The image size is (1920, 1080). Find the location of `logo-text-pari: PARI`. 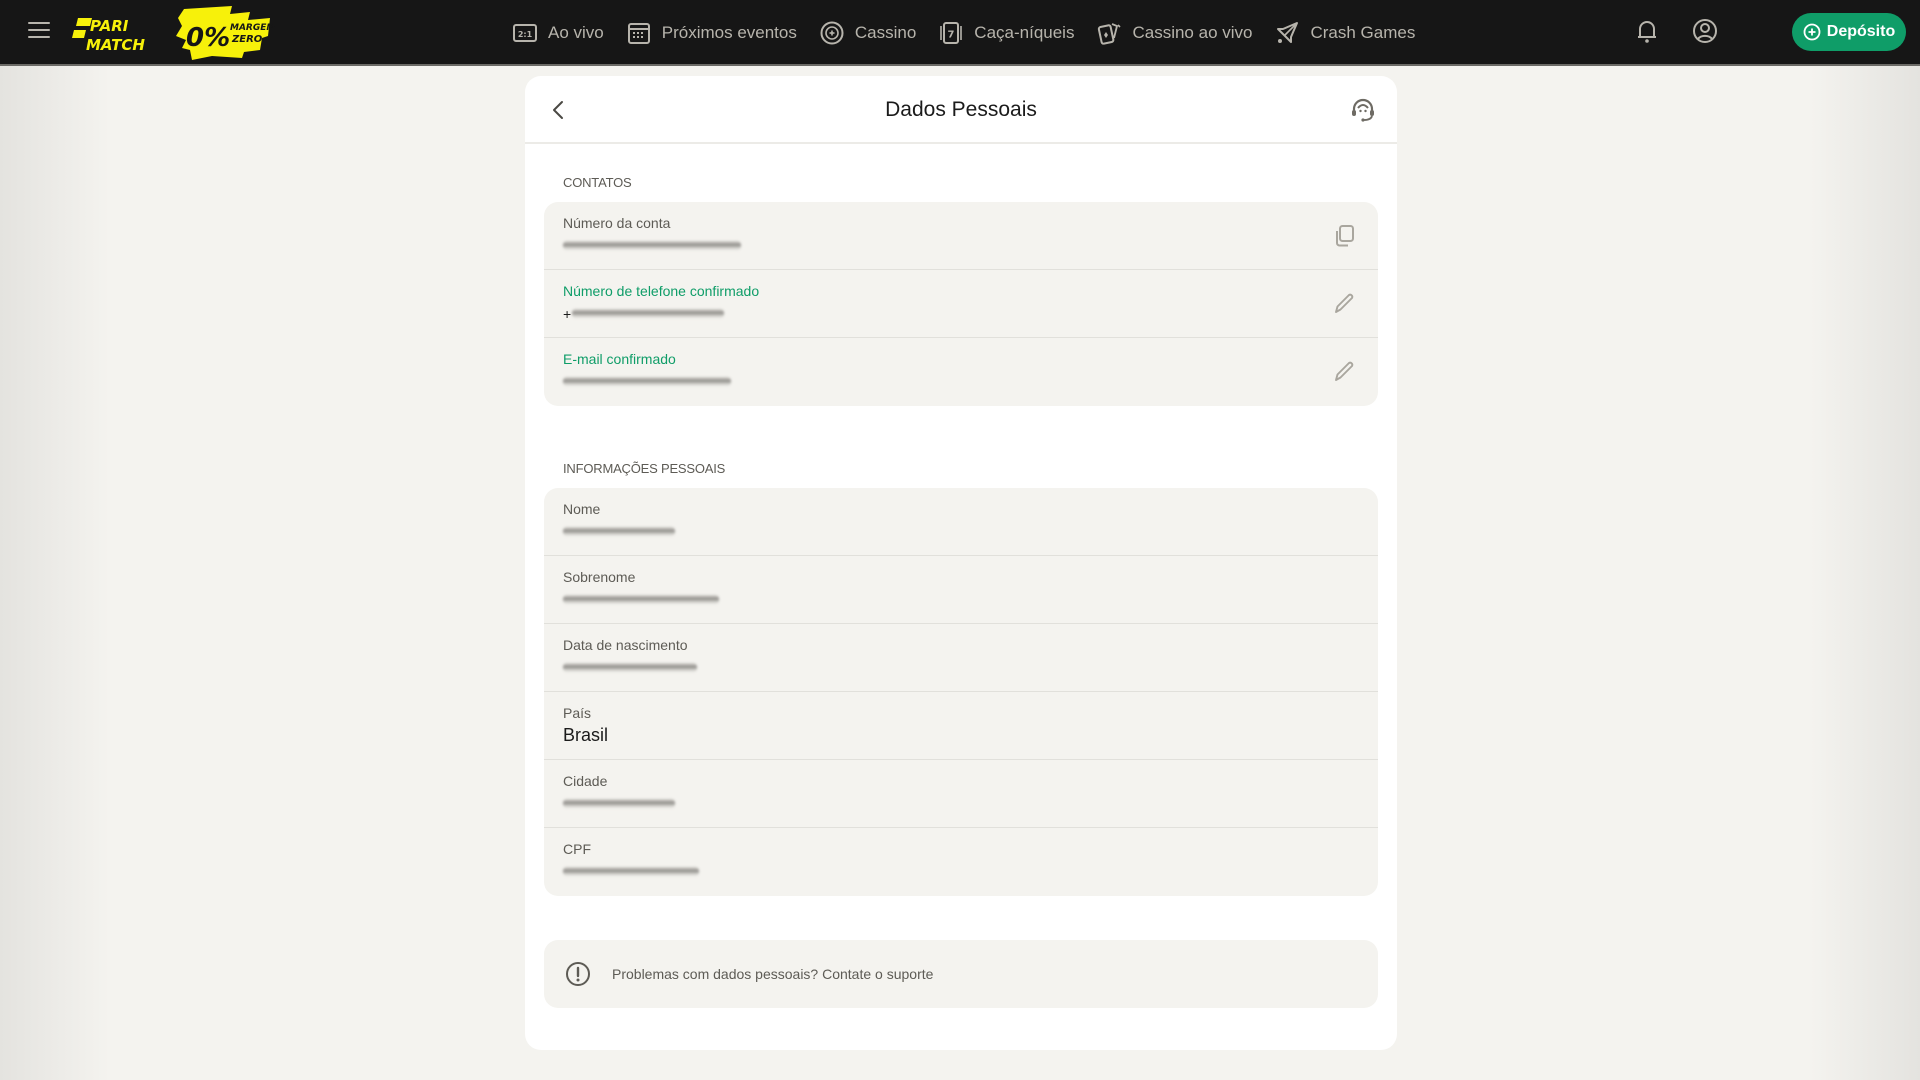

logo-text-pari: PARI is located at coordinates (109, 26).